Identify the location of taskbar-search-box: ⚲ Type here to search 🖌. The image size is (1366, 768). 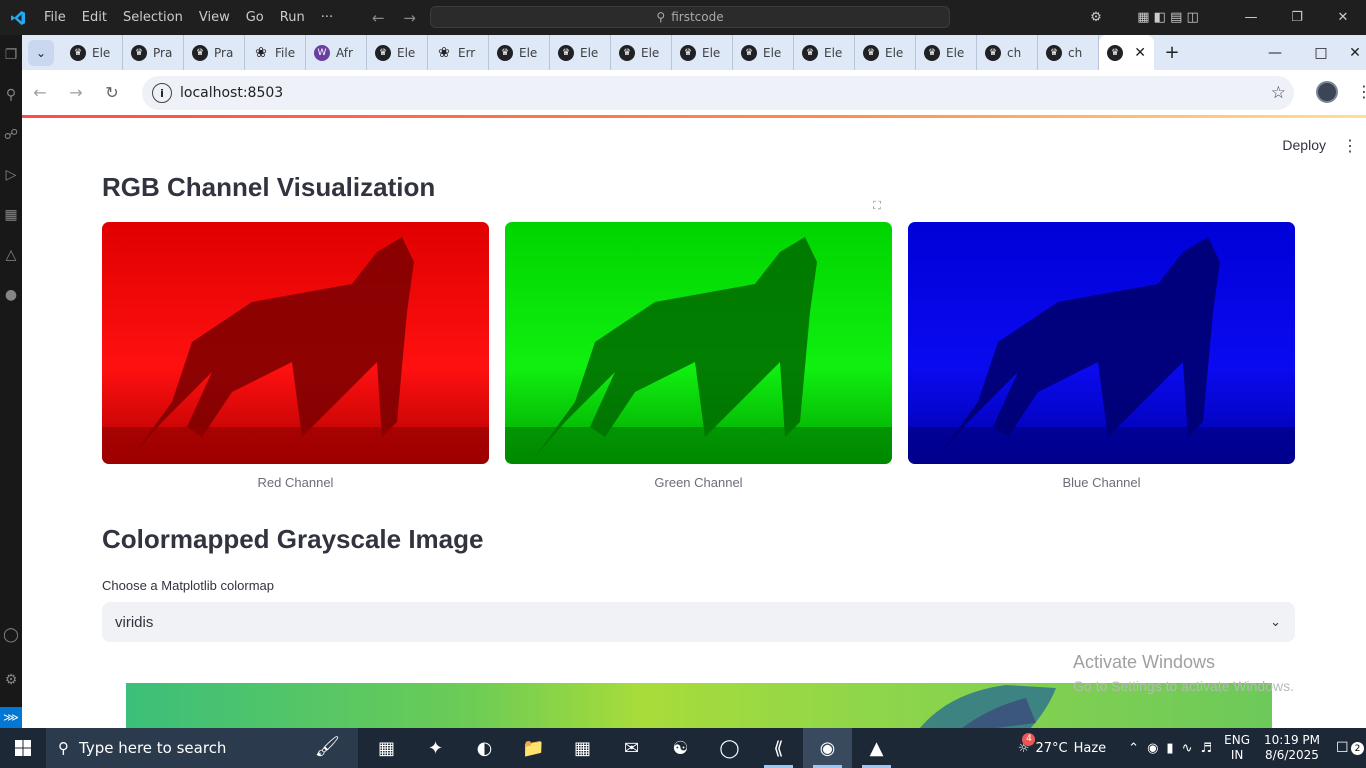
(202, 748).